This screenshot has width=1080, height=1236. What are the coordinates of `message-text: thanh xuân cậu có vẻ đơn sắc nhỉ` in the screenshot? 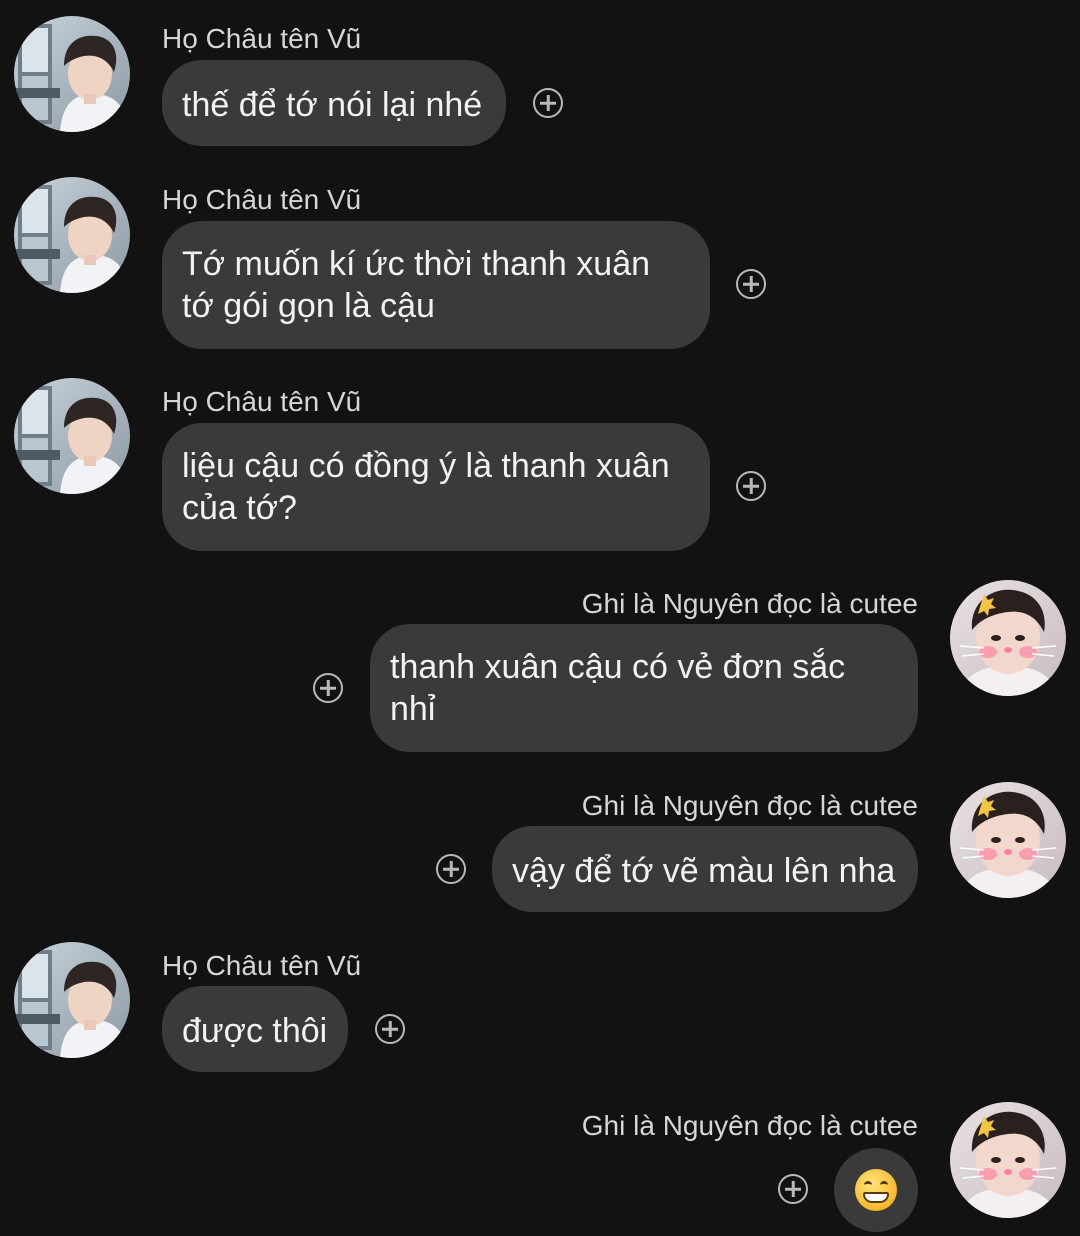 It's located at (618, 688).